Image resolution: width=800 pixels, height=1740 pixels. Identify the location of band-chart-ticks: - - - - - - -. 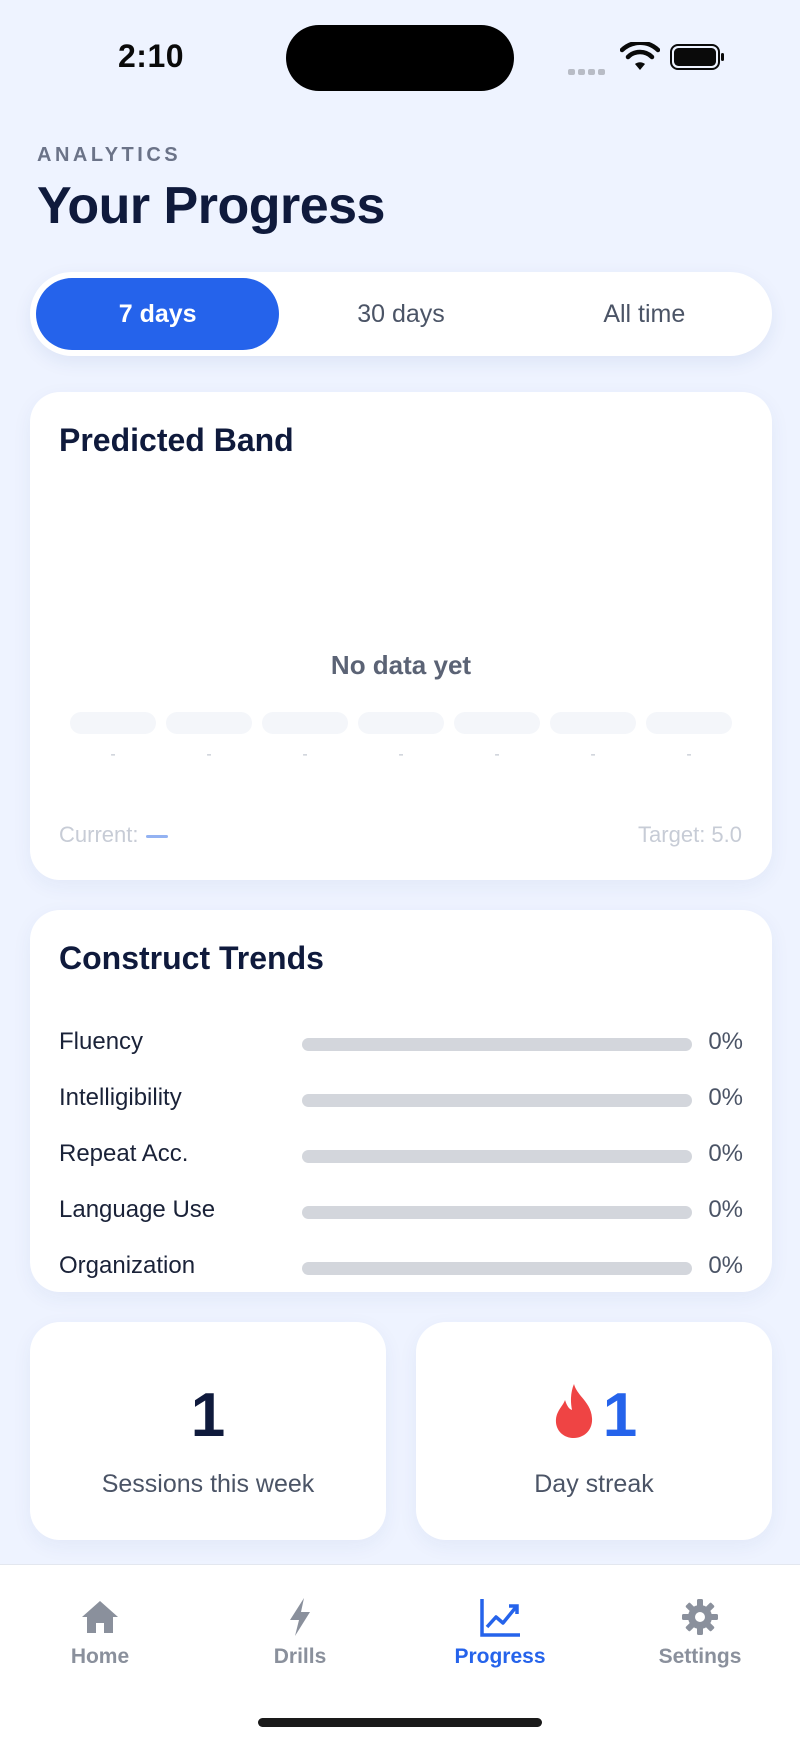
(401, 755).